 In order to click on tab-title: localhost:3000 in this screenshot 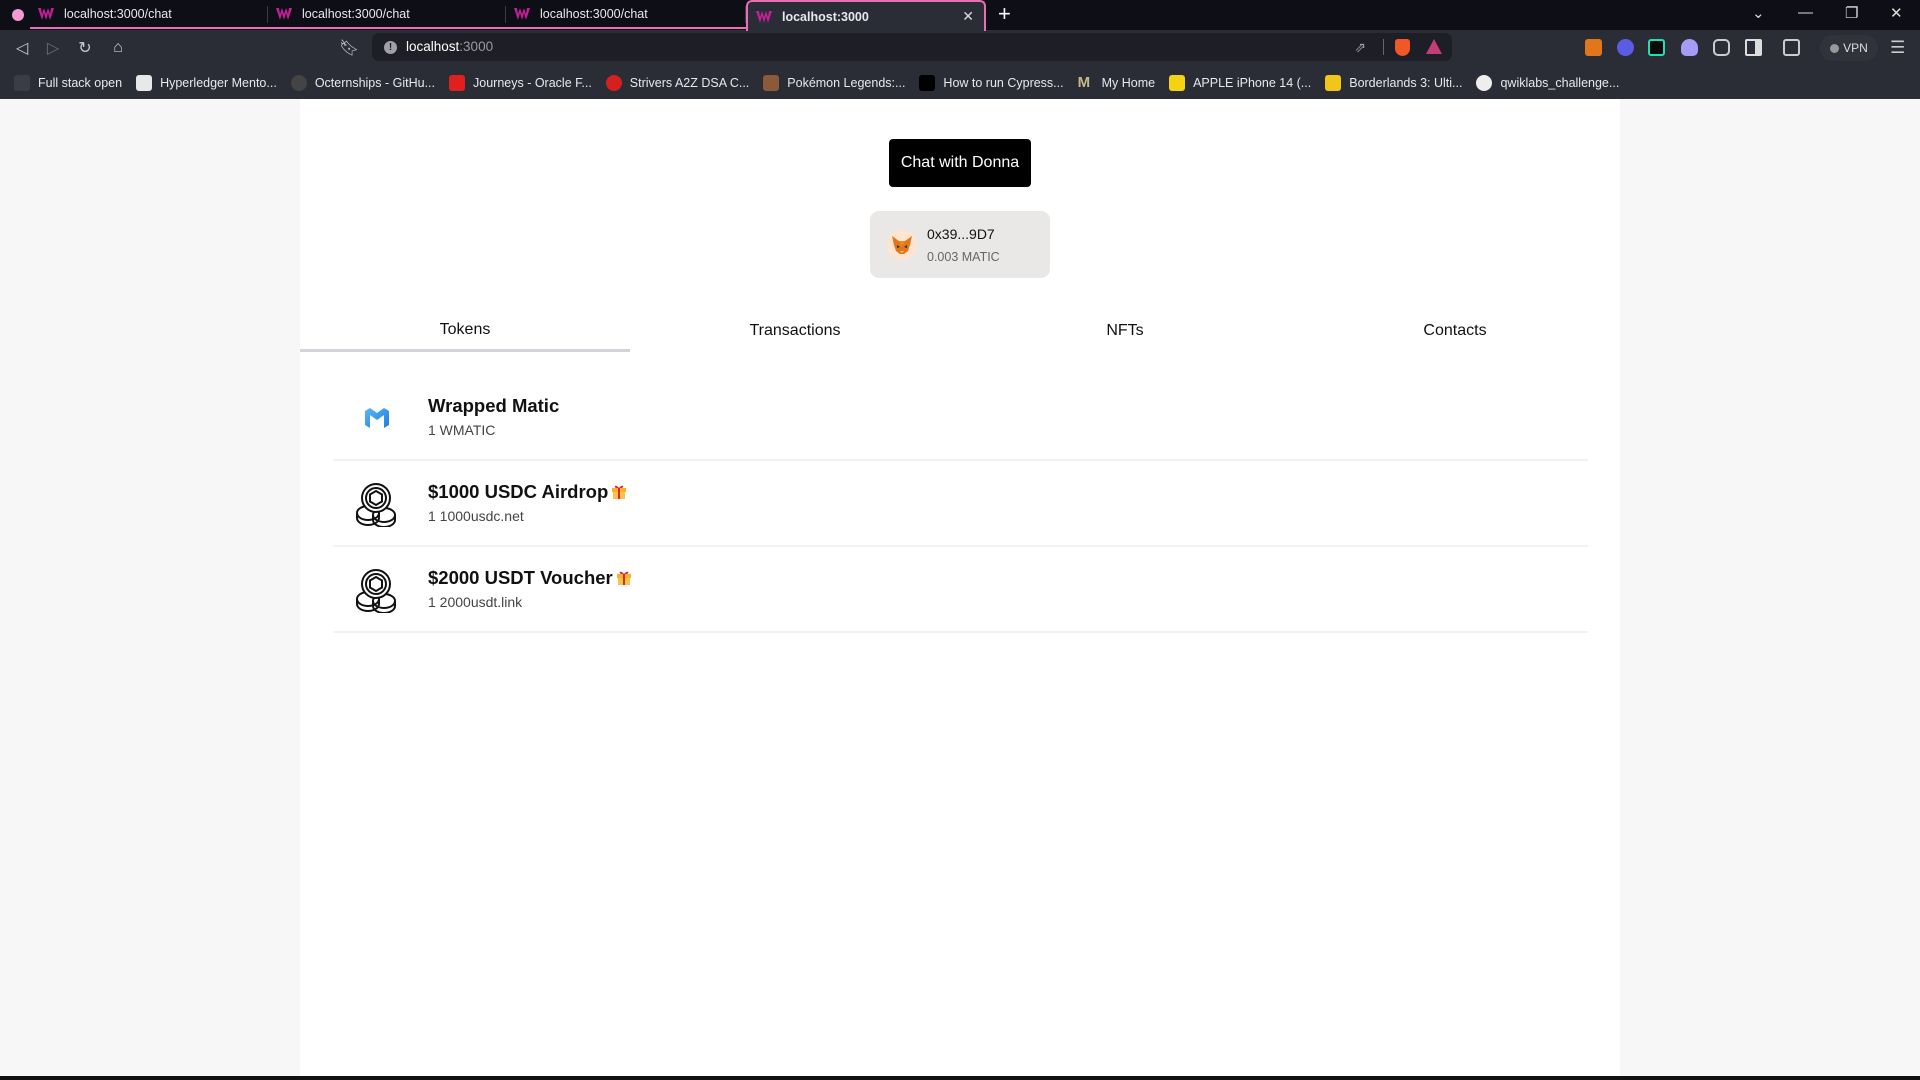, I will do `click(825, 16)`.